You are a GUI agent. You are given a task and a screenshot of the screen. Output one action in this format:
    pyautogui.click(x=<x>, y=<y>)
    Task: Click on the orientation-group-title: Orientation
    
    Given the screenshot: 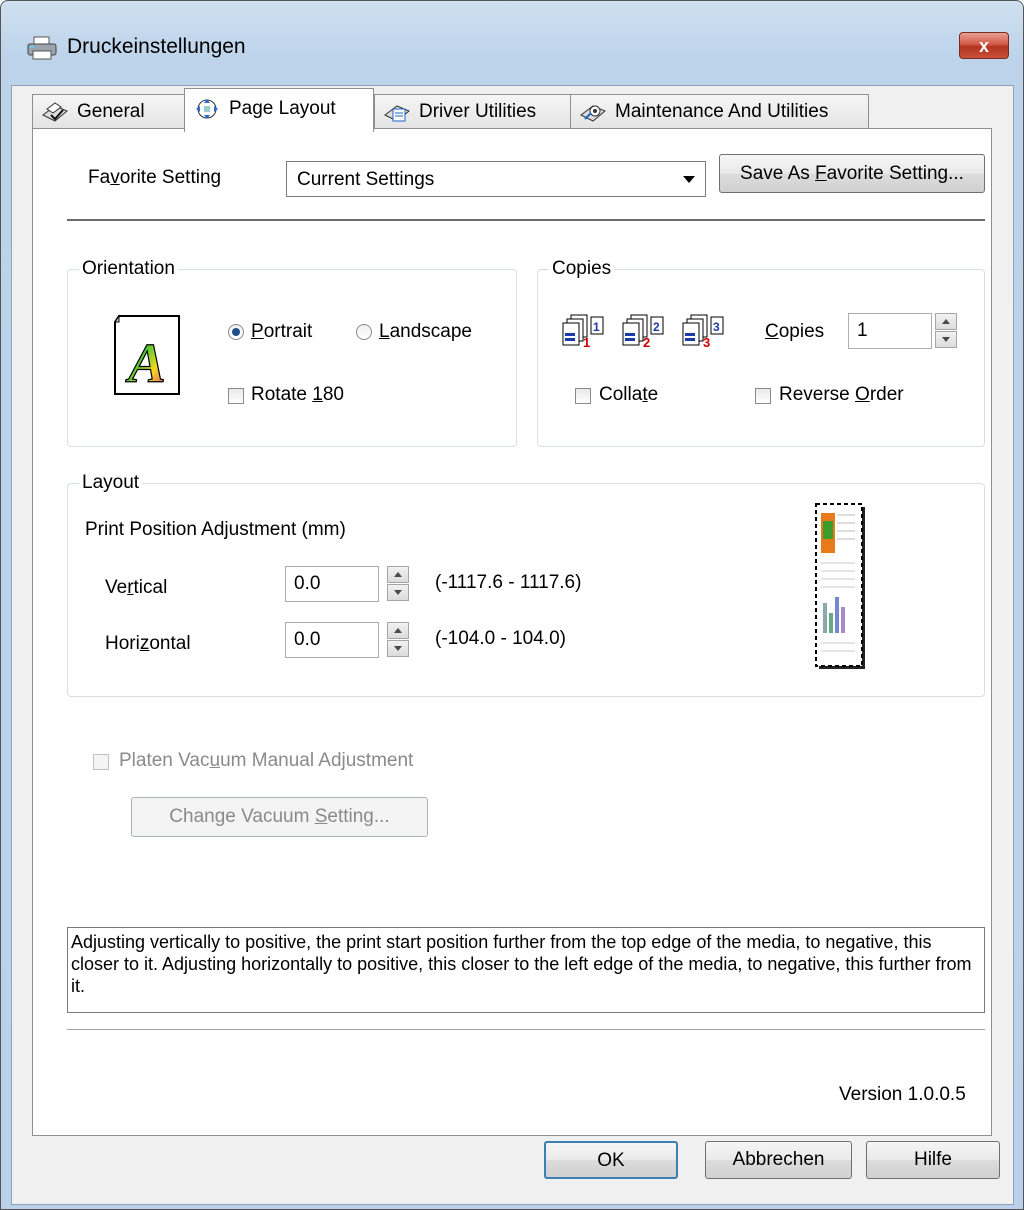 What is the action you would take?
    pyautogui.click(x=128, y=269)
    